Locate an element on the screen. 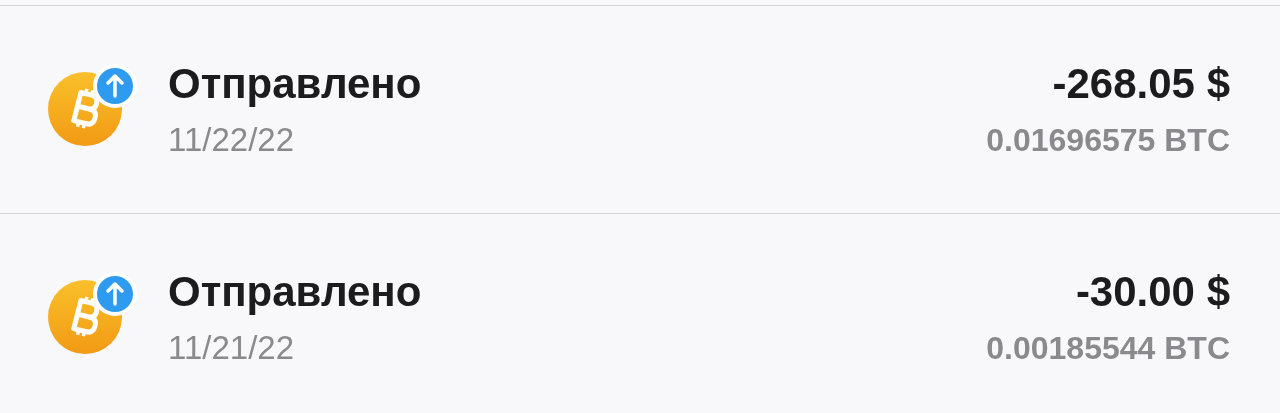 This screenshot has height=413, width=1280. transaction-date: 11/22/22 is located at coordinates (231, 139).